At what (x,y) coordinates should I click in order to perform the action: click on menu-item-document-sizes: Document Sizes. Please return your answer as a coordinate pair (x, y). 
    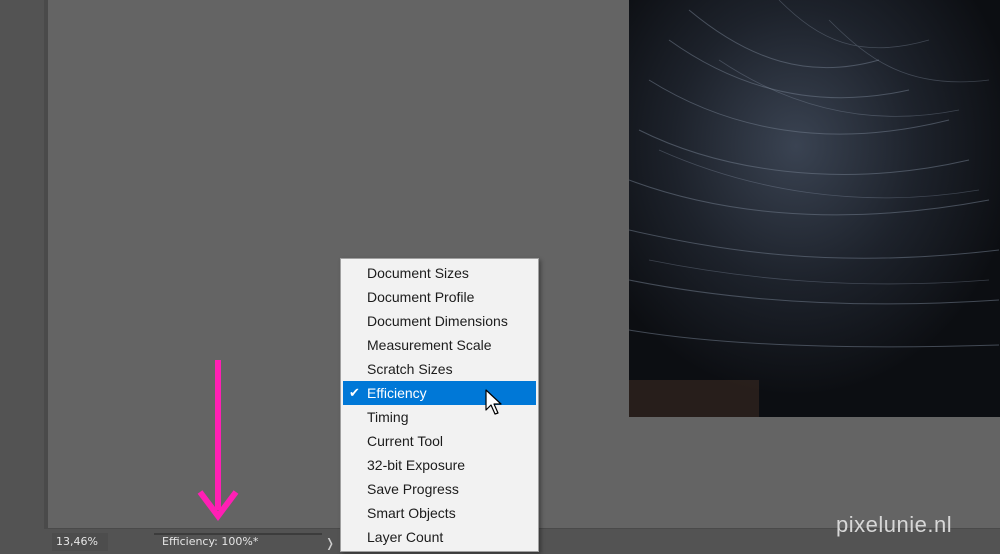
    Looking at the image, I should click on (439, 273).